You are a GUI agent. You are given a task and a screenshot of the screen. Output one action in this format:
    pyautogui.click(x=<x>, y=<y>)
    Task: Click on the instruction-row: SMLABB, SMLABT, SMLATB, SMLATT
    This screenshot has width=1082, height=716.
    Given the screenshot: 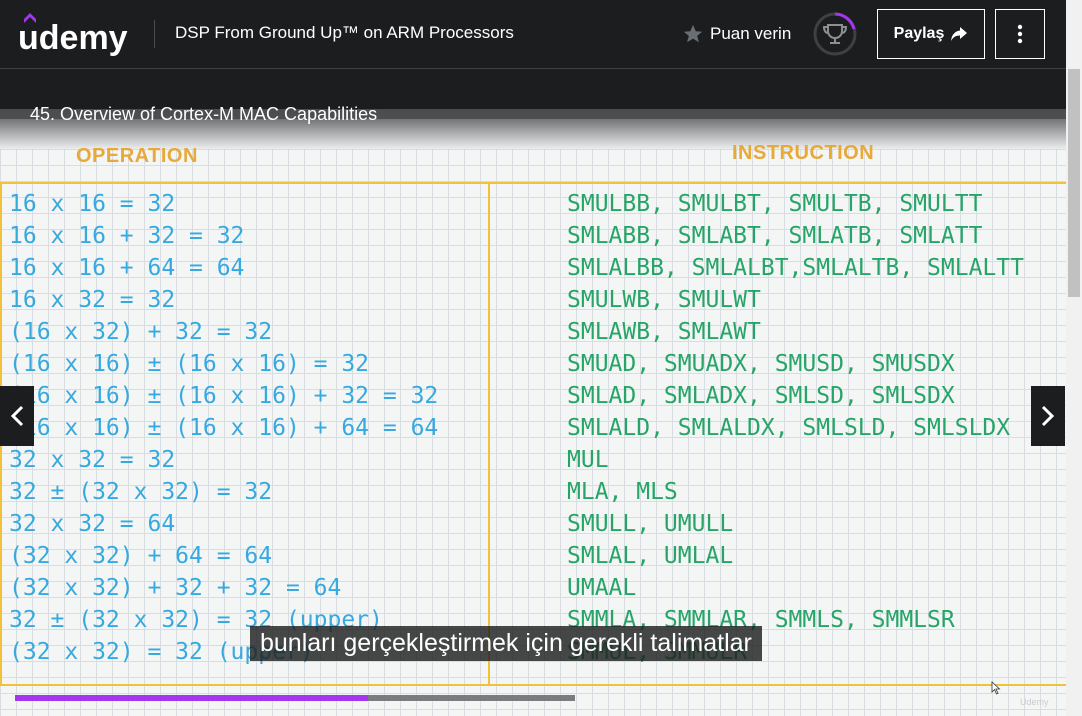 What is the action you would take?
    pyautogui.click(x=775, y=236)
    